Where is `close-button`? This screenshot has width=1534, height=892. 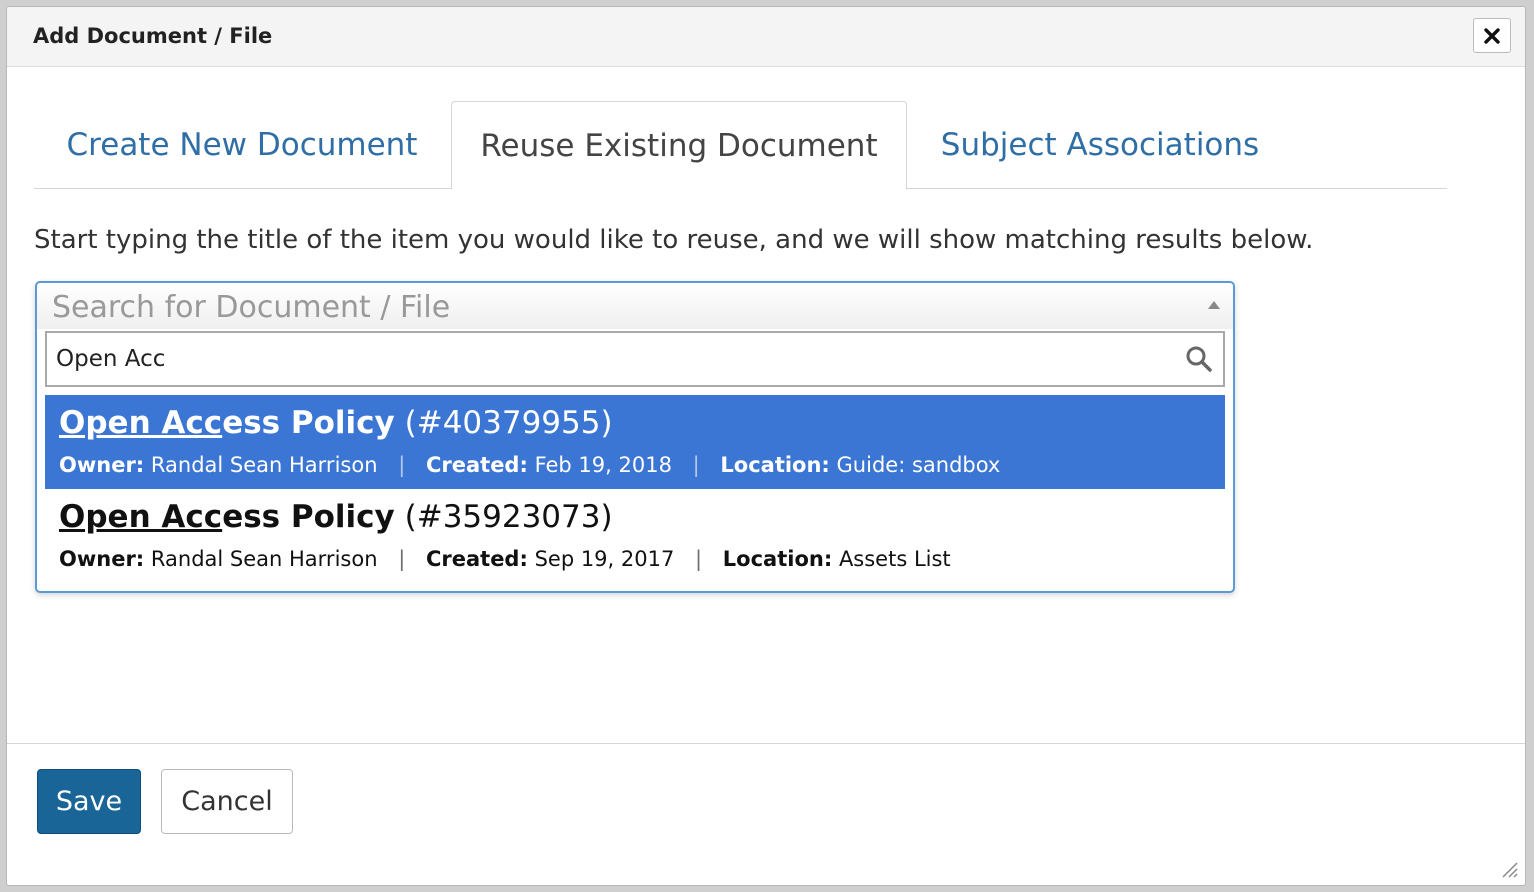 close-button is located at coordinates (1492, 35).